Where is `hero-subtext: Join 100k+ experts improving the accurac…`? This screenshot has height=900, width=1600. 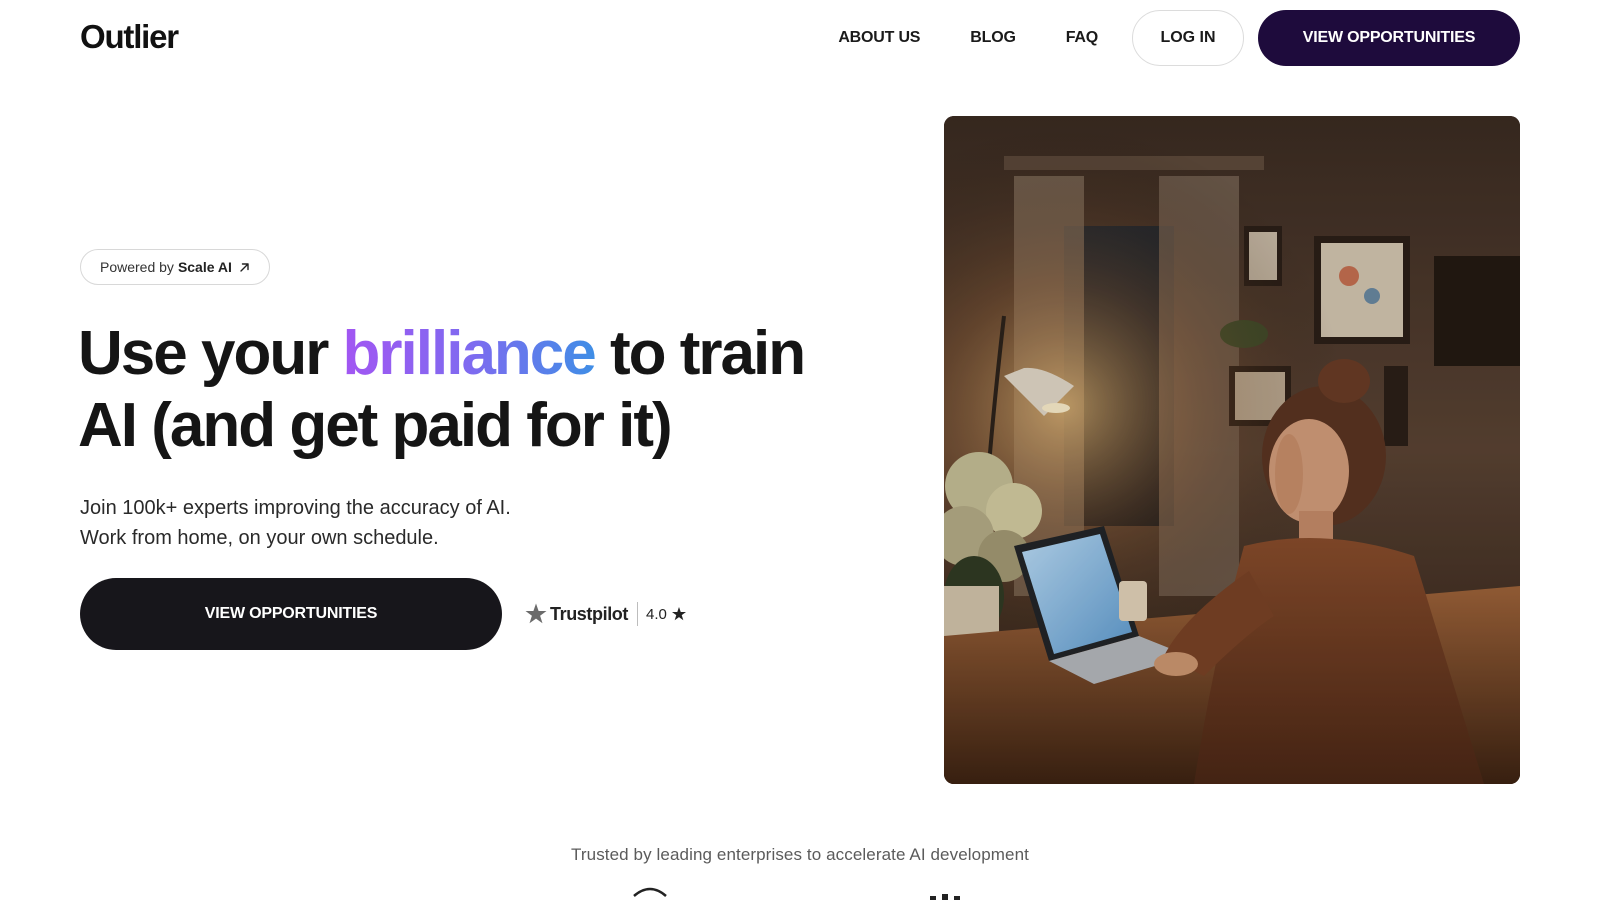
hero-subtext: Join 100k+ experts improving the accurac… is located at coordinates (295, 523).